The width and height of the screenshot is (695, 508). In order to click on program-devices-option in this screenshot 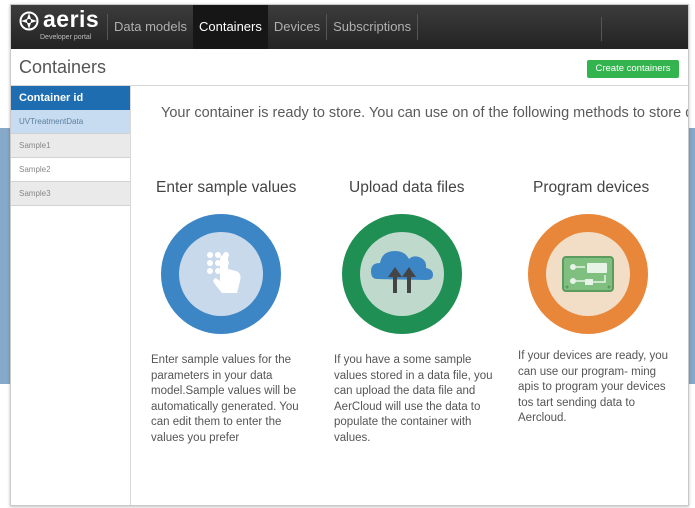, I will do `click(588, 274)`.